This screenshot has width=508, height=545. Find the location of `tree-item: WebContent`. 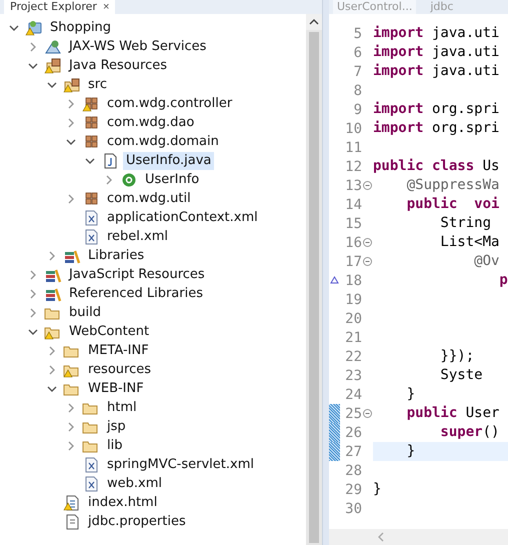

tree-item: WebContent is located at coordinates (109, 331).